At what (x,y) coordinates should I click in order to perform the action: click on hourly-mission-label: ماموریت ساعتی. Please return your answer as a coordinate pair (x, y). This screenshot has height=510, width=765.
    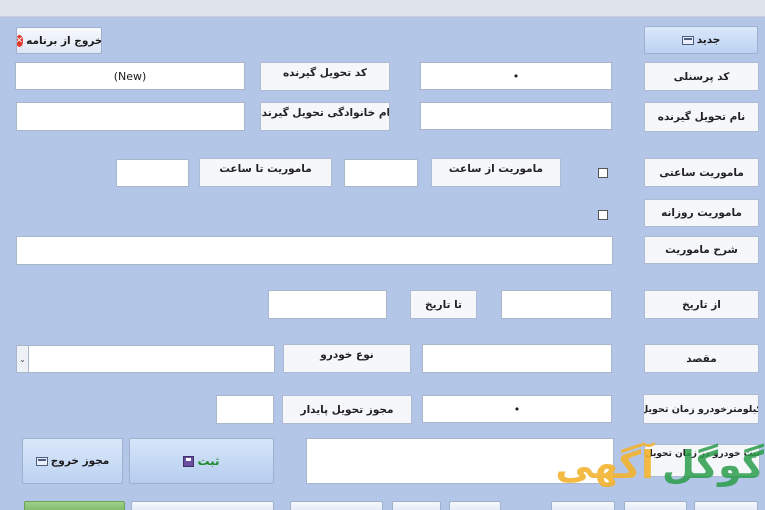
    Looking at the image, I should click on (701, 172).